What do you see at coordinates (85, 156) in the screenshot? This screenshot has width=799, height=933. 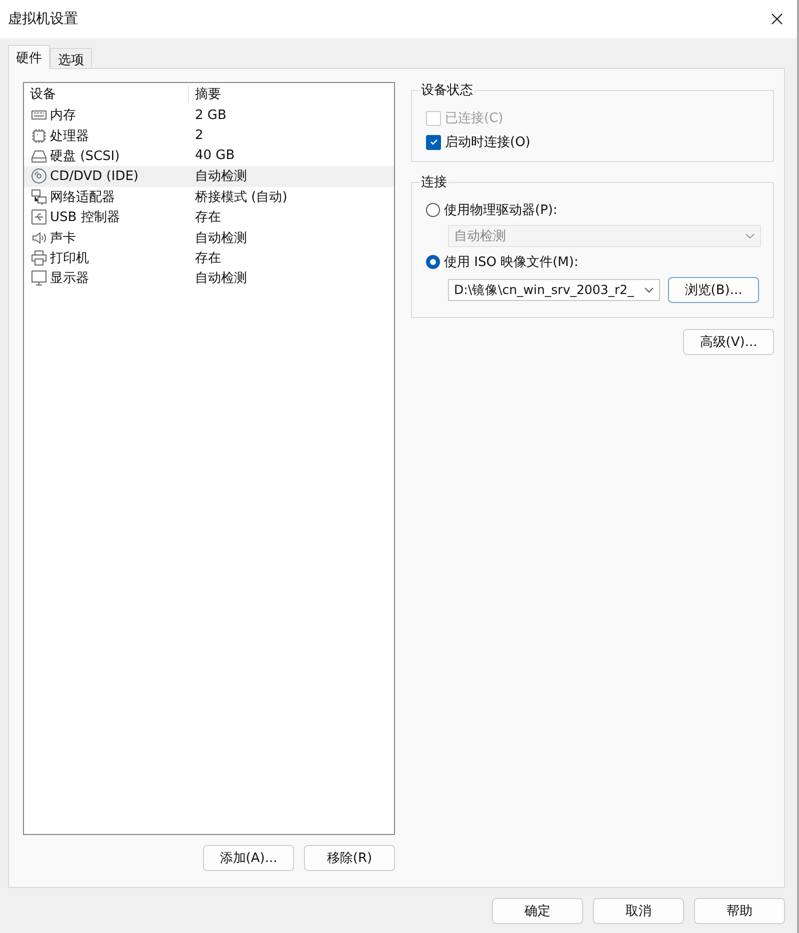 I see `device-name: 硬盘 (SCSI)` at bounding box center [85, 156].